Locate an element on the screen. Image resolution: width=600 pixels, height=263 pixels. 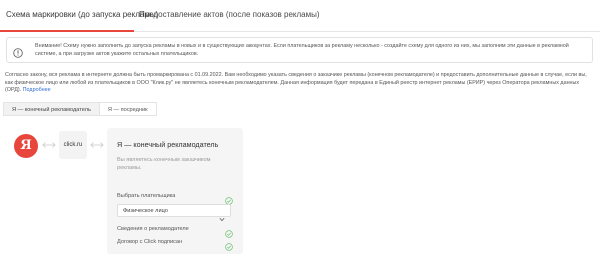
contract-row: Договор с Click подписан is located at coordinates (175, 244).